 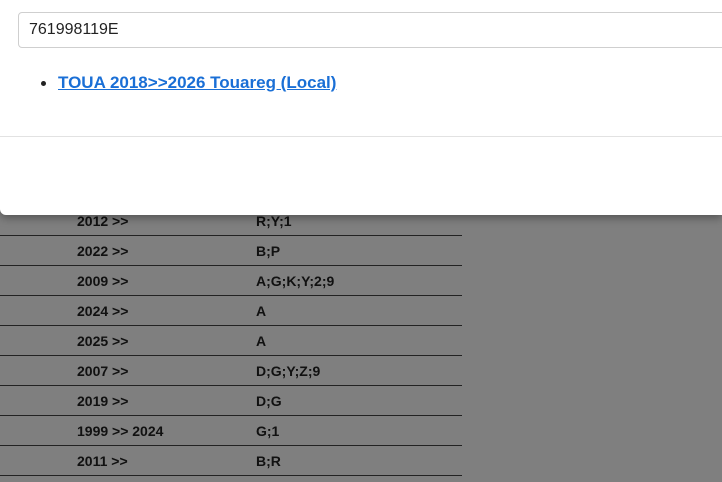 I want to click on list-item: TOUA 2018>>2026 Touareg (Local), so click(x=188, y=83).